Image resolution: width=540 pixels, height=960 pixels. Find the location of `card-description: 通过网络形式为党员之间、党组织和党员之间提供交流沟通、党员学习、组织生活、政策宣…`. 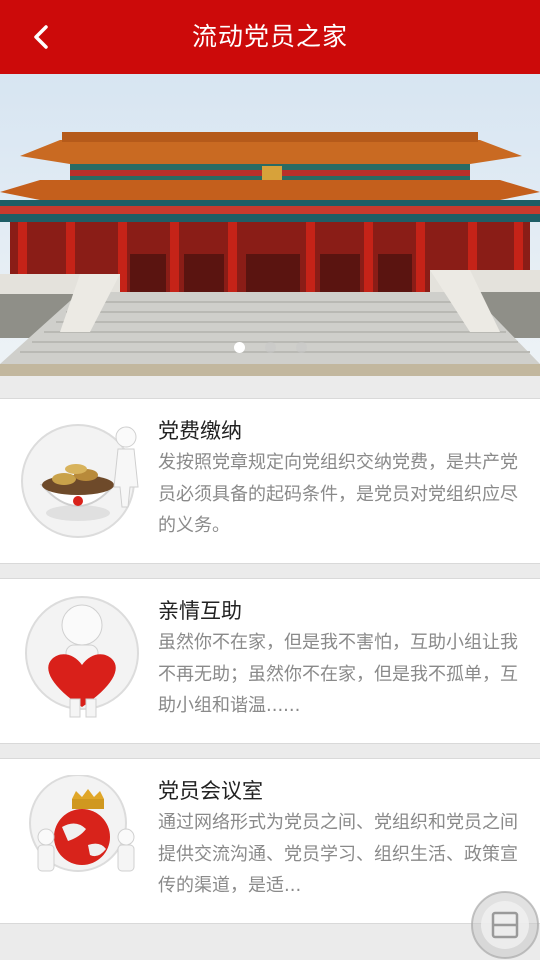

card-description: 通过网络形式为党员之间、党组织和党员之间提供交流沟通、党员学习、组织生活、政策宣… is located at coordinates (338, 854).